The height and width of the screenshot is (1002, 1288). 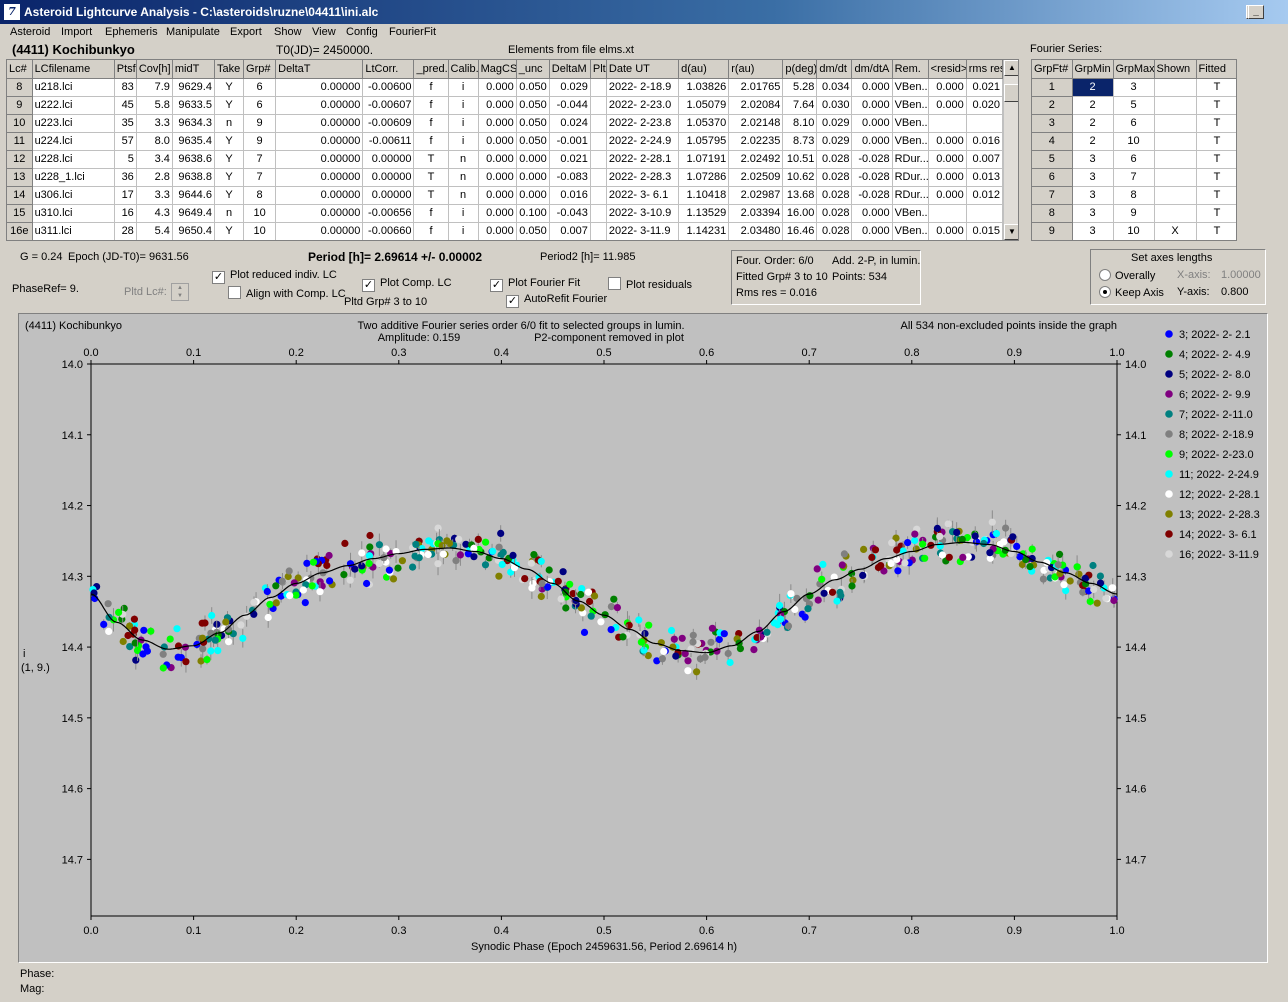 What do you see at coordinates (1011, 232) in the screenshot?
I see `scroll-down-button: ▼` at bounding box center [1011, 232].